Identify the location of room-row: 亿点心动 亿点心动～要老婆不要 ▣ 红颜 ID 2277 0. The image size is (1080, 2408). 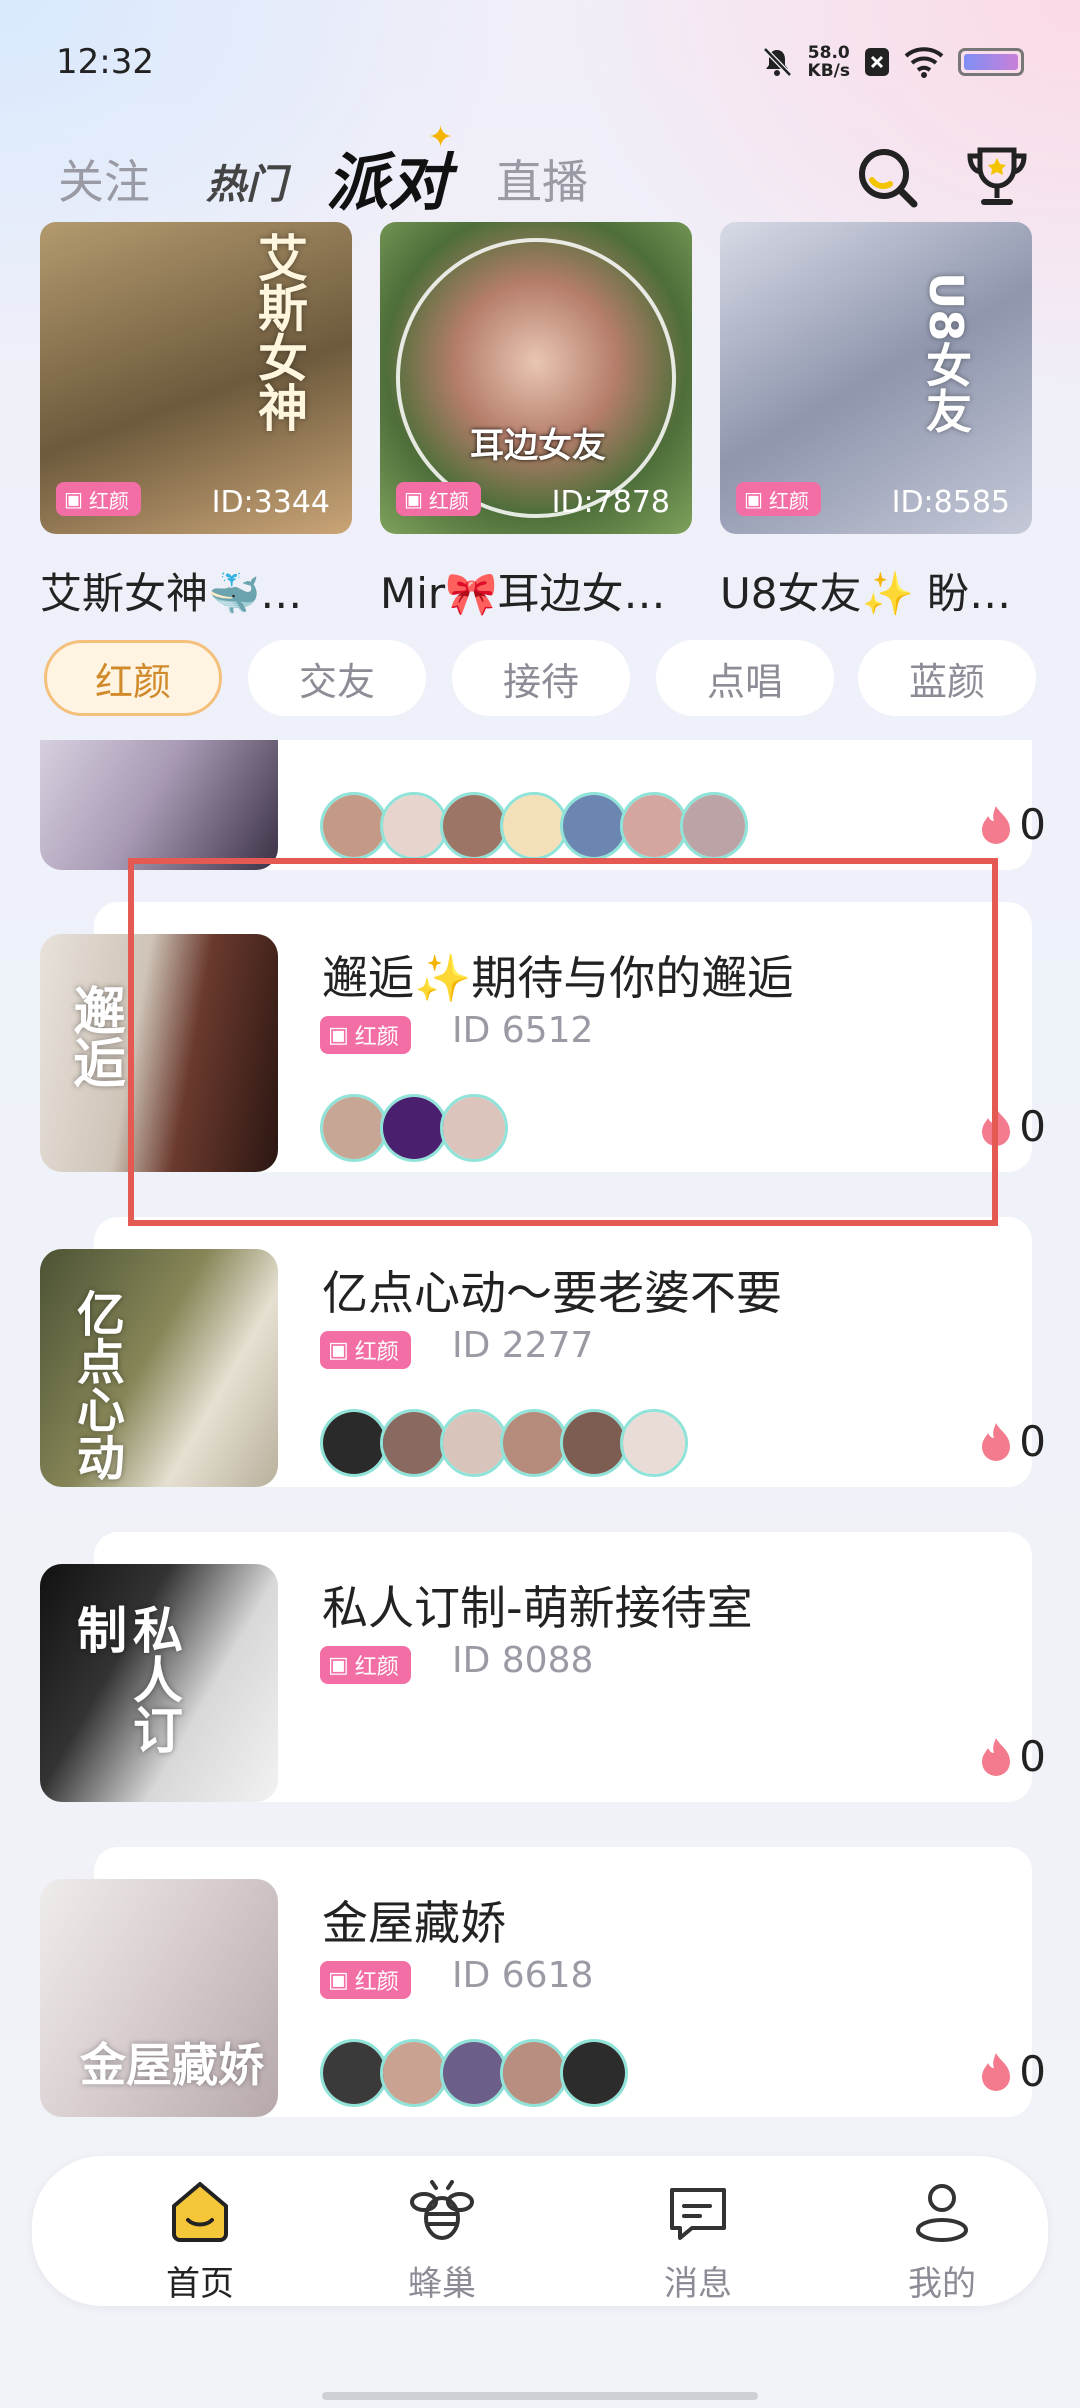
(540, 1352).